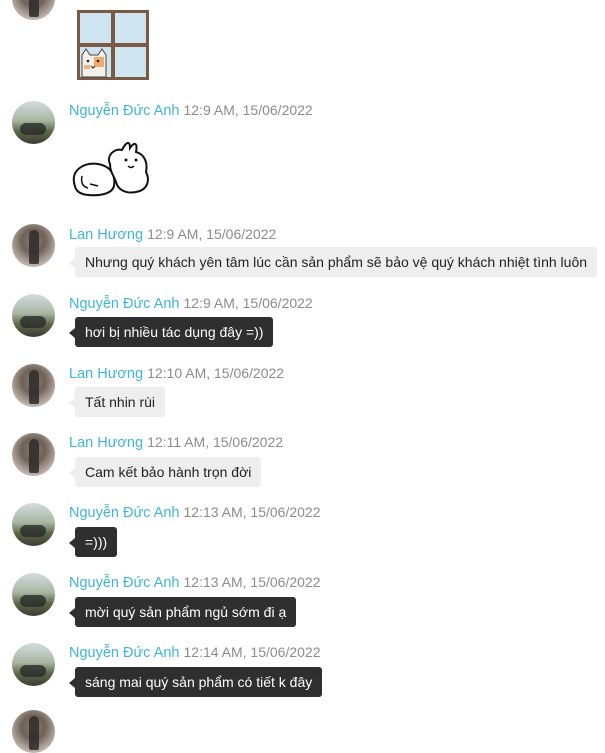  I want to click on message-bubble: Tất nhin rùi, so click(117, 402).